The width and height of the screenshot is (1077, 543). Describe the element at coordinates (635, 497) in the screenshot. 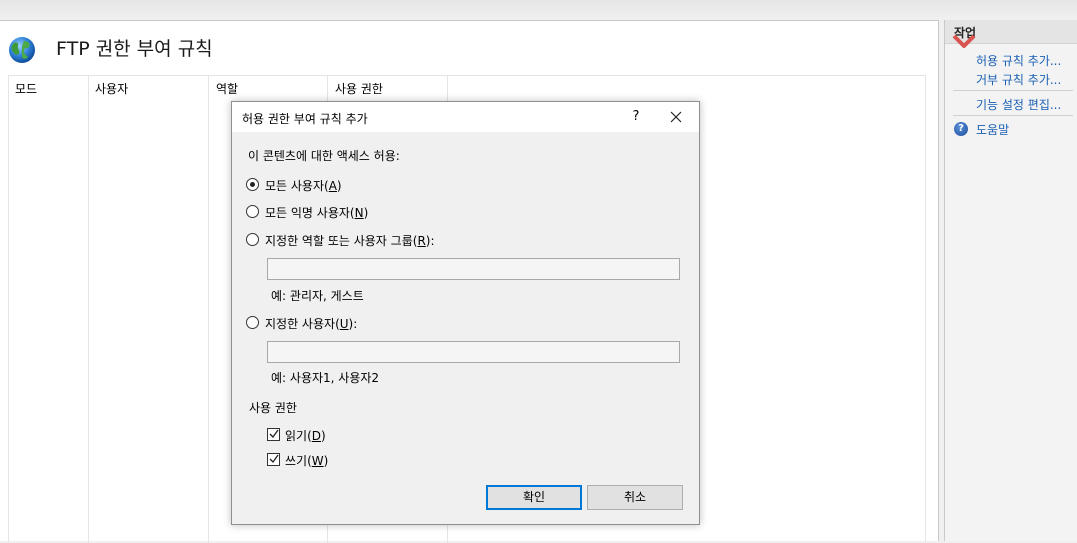

I see `cancel-button: 취소` at that location.